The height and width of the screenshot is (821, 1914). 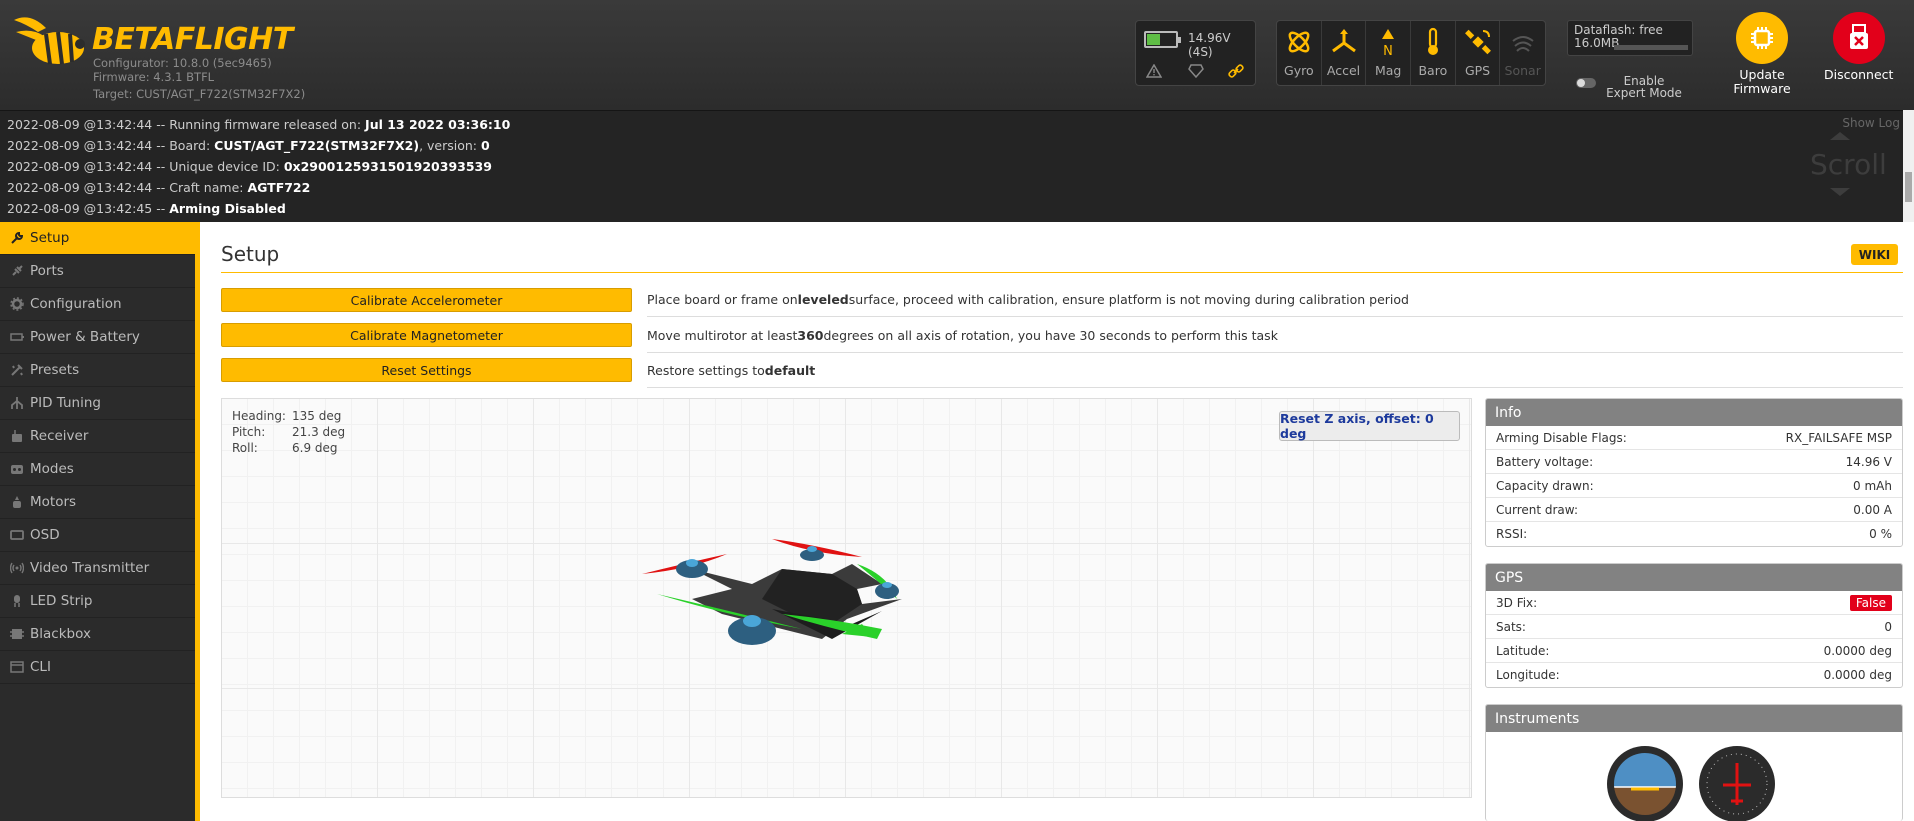 I want to click on battery-voltage: 14.96V (4S), so click(x=1209, y=45).